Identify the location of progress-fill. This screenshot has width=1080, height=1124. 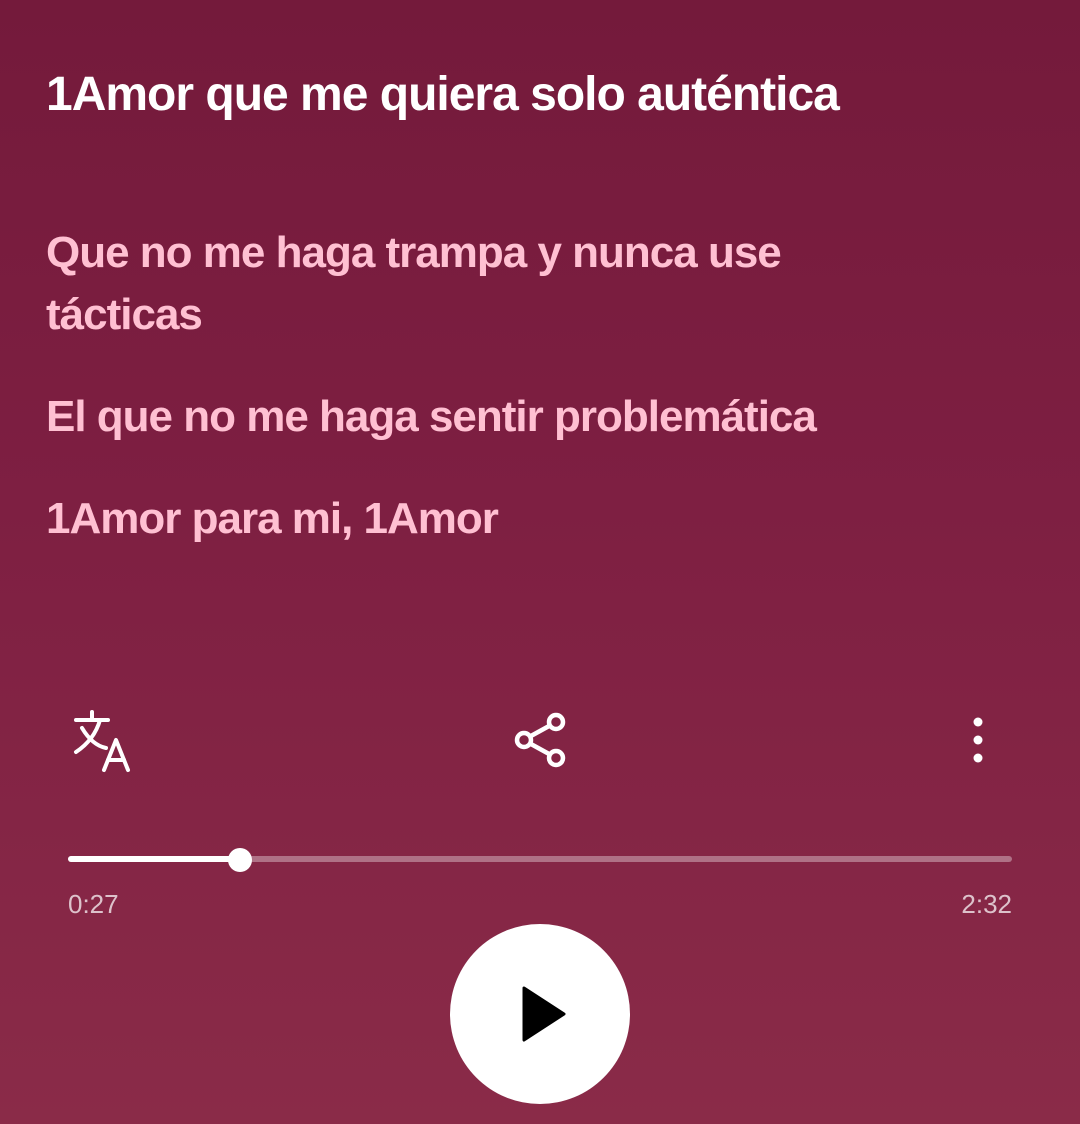
(154, 859).